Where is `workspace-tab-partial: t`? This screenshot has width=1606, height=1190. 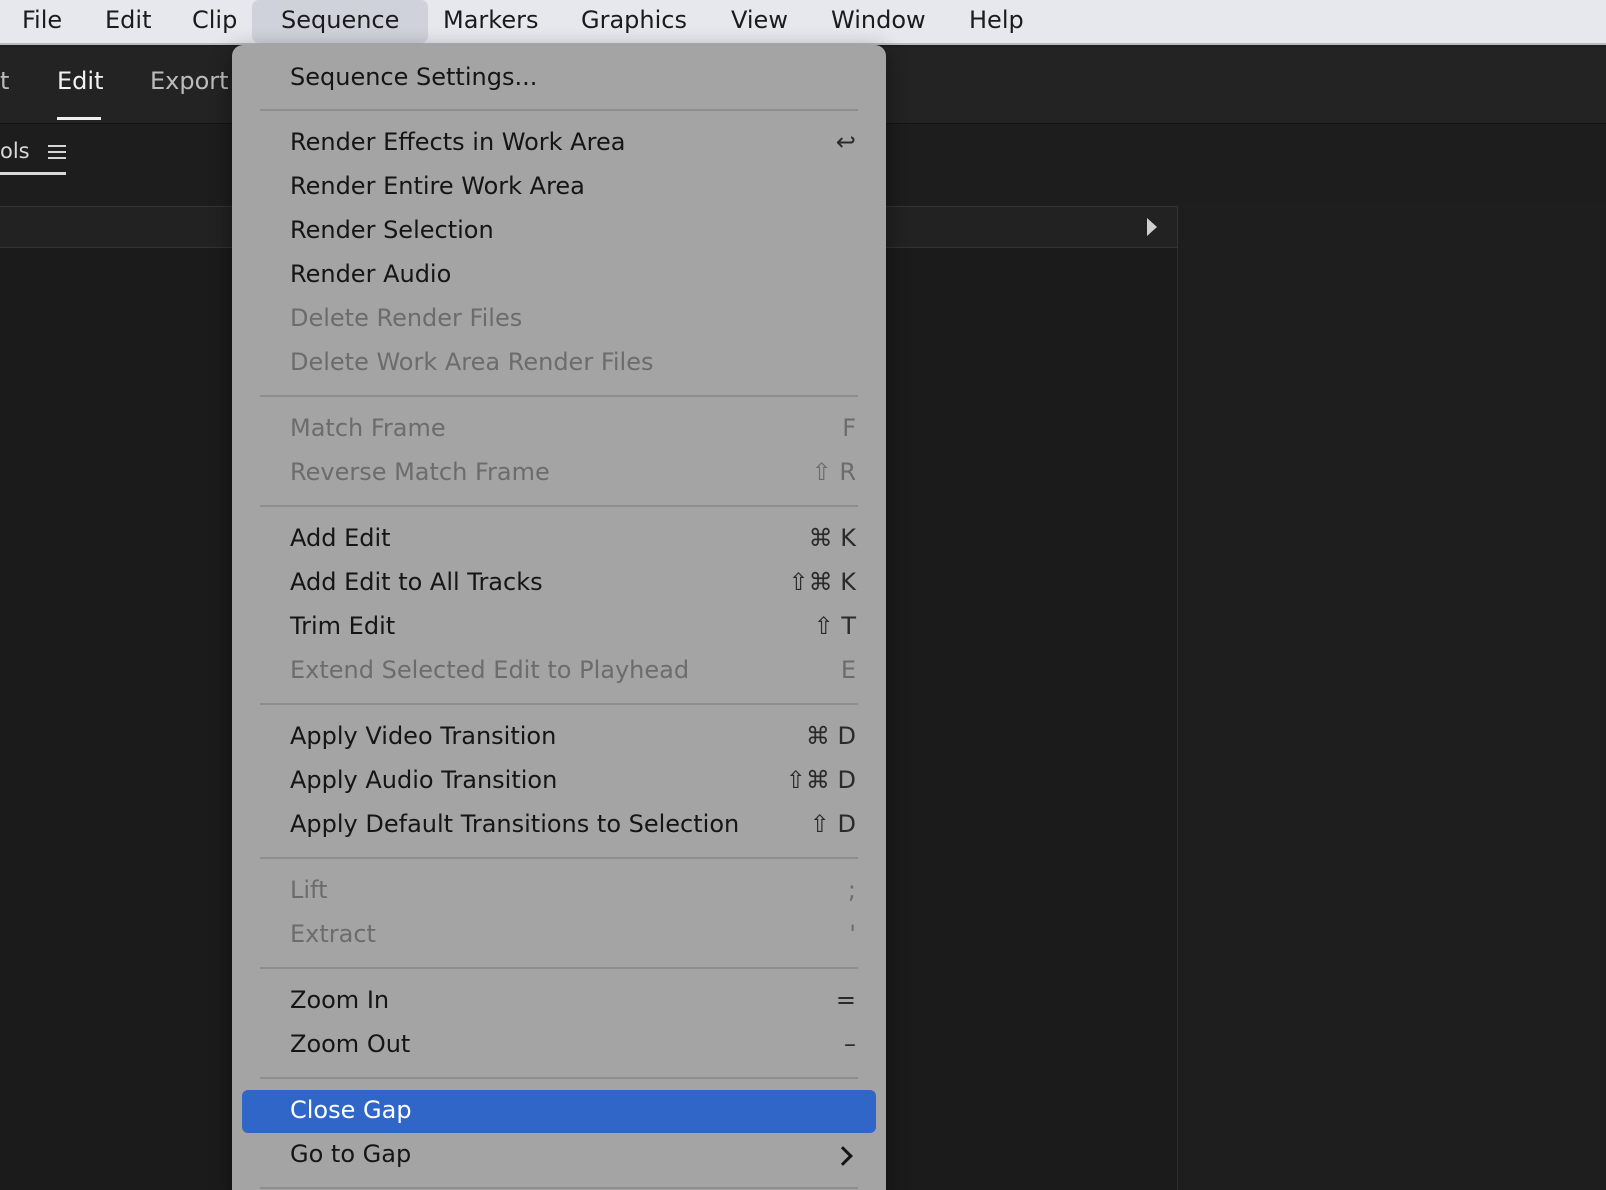 workspace-tab-partial: t is located at coordinates (4, 81).